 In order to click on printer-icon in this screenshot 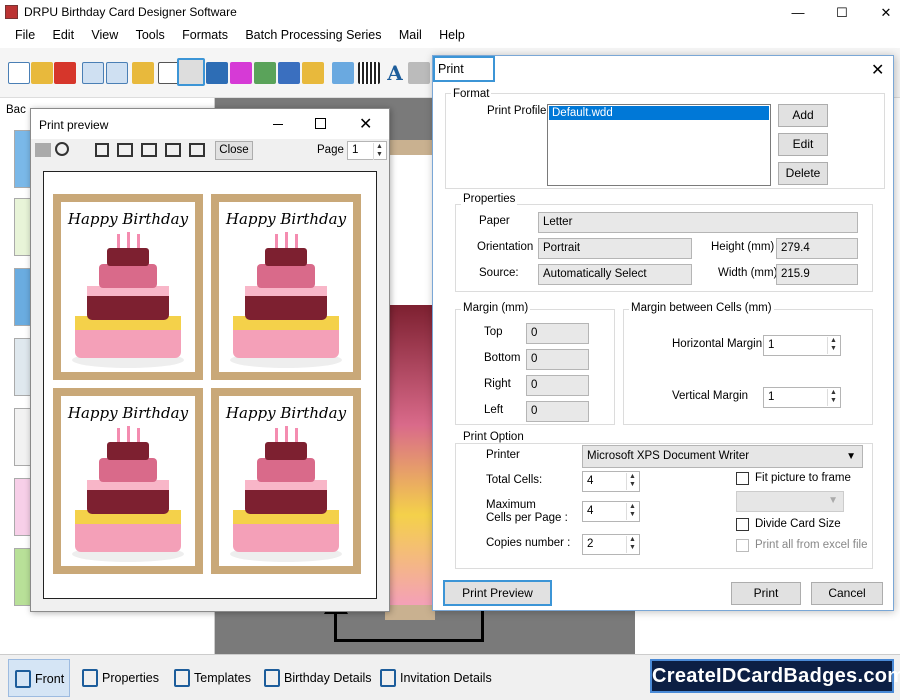, I will do `click(43, 150)`.